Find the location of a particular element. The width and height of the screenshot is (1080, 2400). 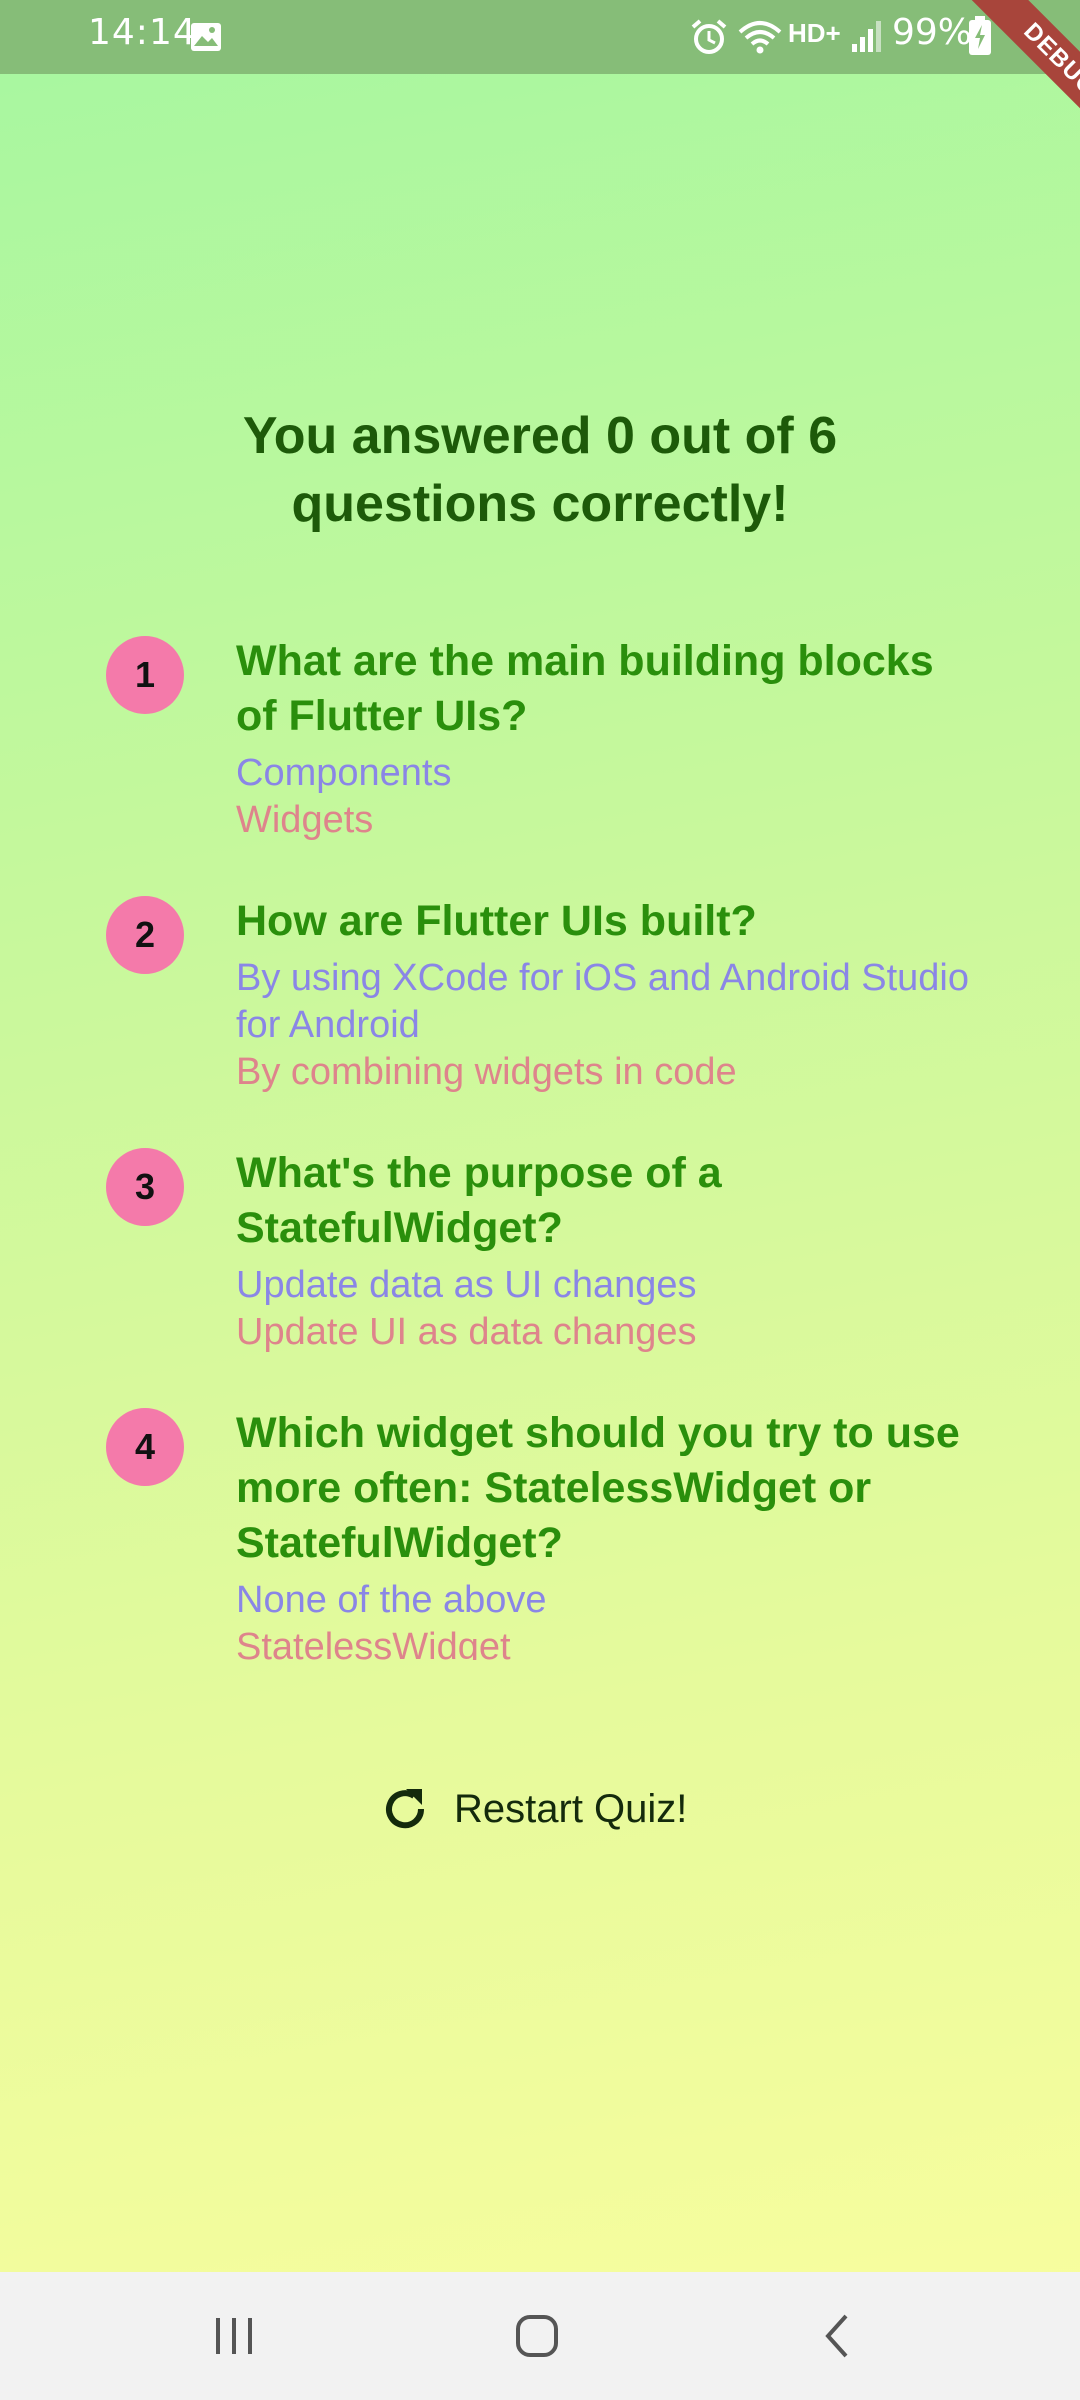

correct-answer: Widgets is located at coordinates (305, 820).